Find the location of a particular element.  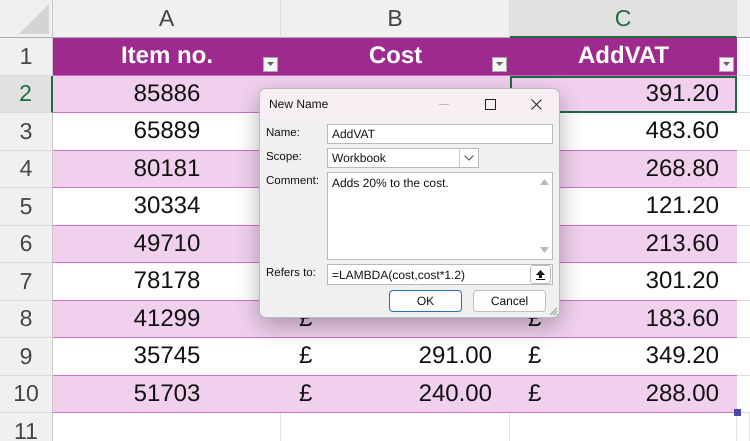

cell-value: 291.00 is located at coordinates (455, 356).